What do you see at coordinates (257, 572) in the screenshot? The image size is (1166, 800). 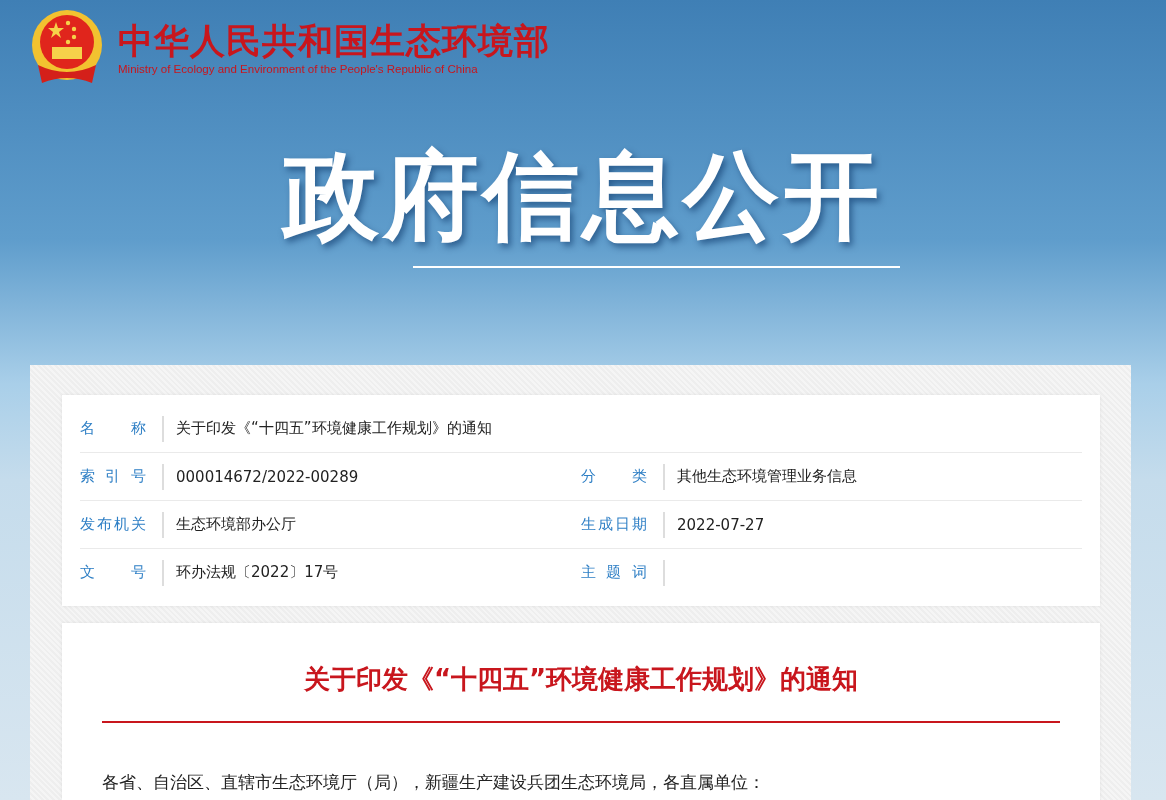 I see `field-value: 环办法规〔2022〕17号` at bounding box center [257, 572].